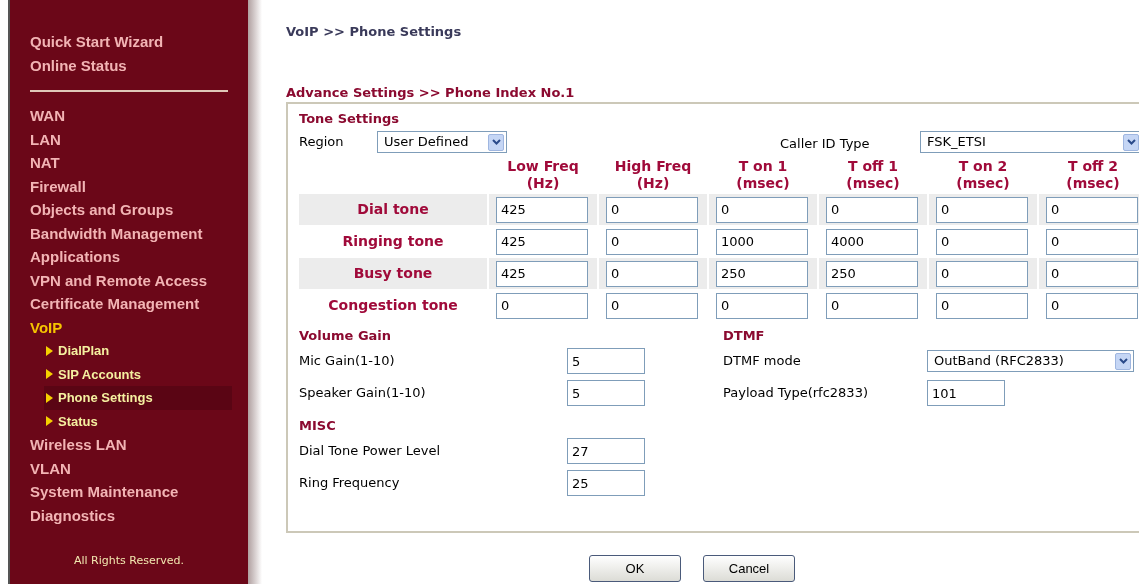  What do you see at coordinates (322, 142) in the screenshot?
I see `field-label: Region` at bounding box center [322, 142].